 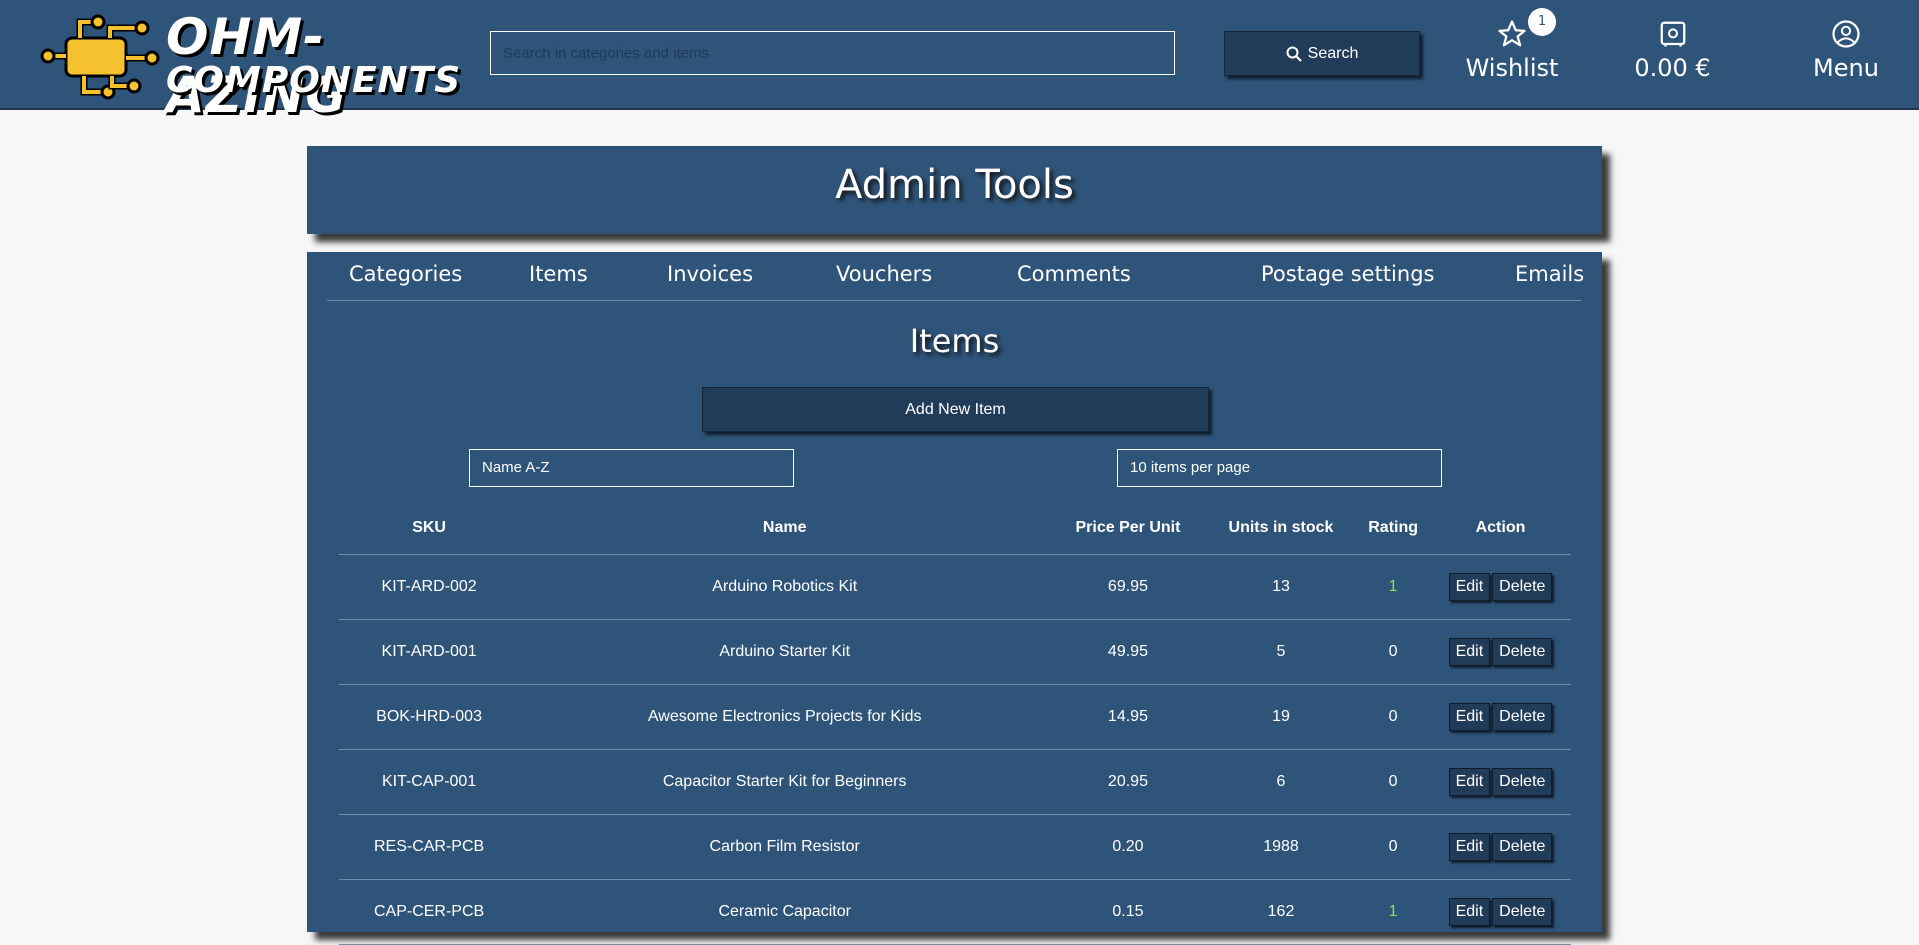 What do you see at coordinates (1281, 587) in the screenshot?
I see `cell-stock: 13` at bounding box center [1281, 587].